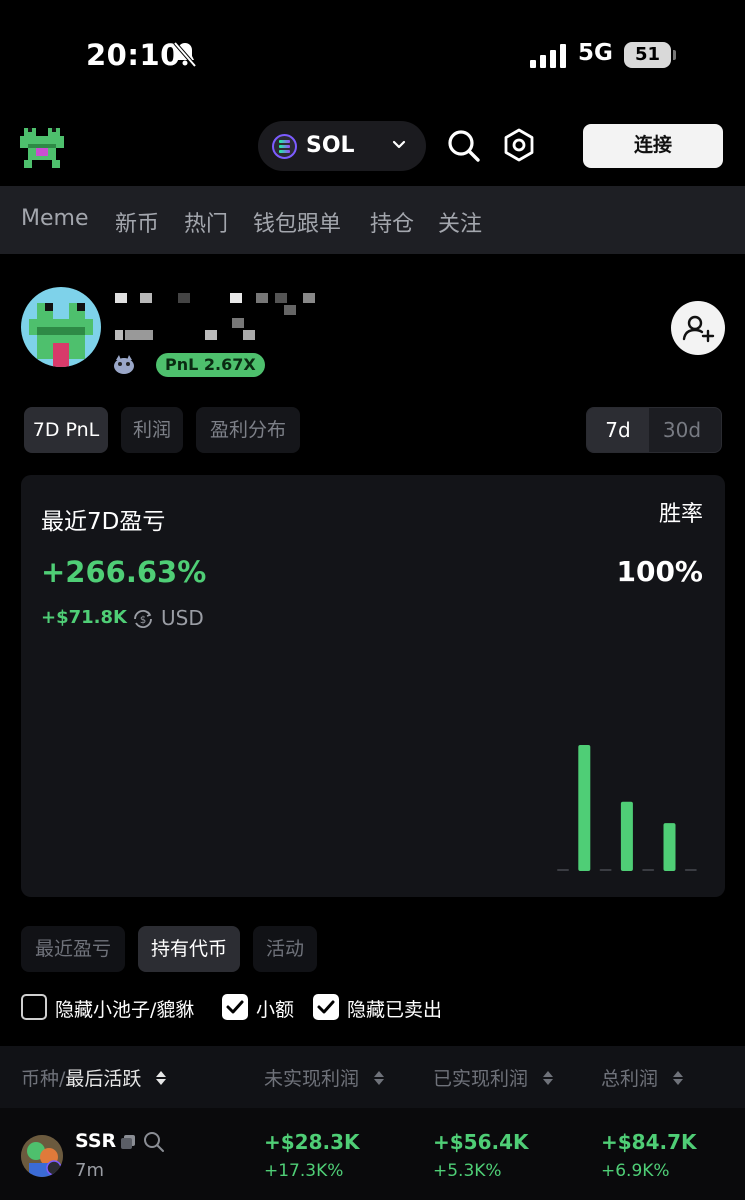 The image size is (745, 1200). I want to click on realized-value: +$56.4K, so click(481, 1142).